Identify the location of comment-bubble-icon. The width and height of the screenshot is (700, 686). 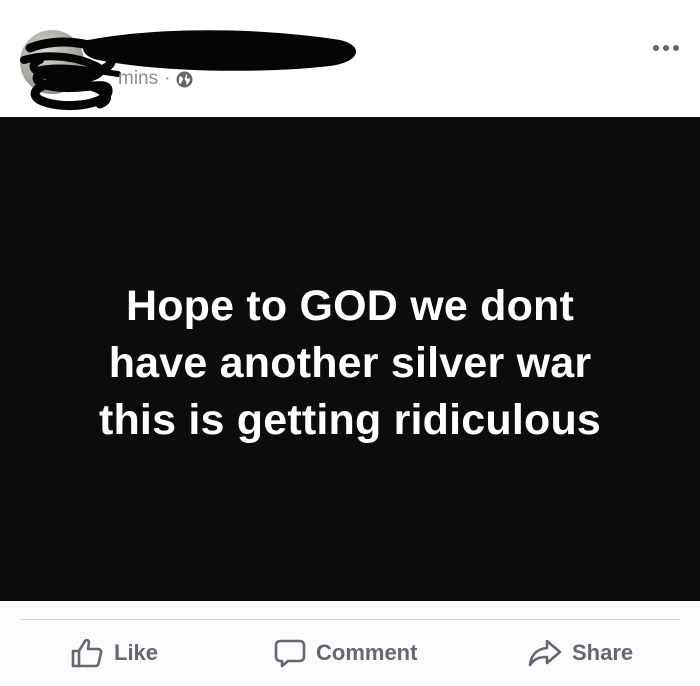
(290, 653).